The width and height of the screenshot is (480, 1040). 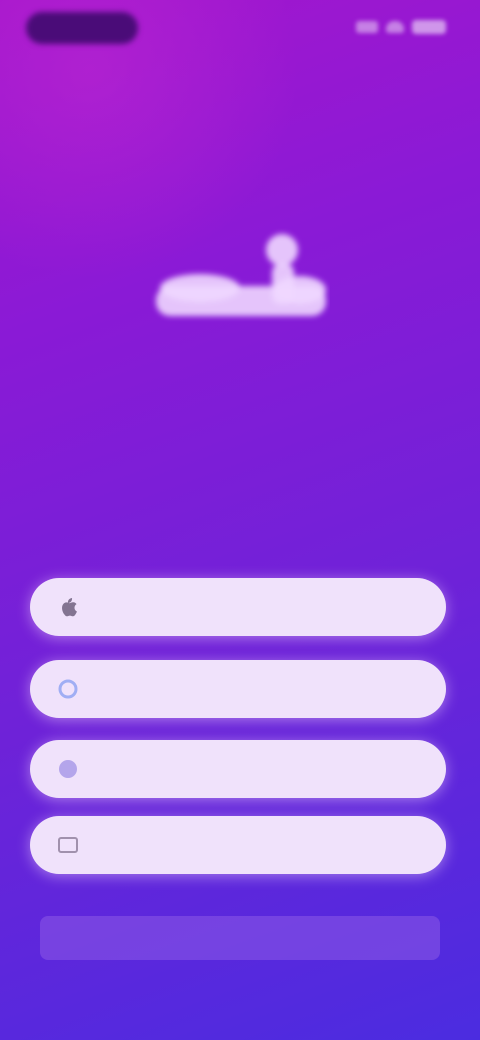 What do you see at coordinates (240, 938) in the screenshot?
I see `more-options-link` at bounding box center [240, 938].